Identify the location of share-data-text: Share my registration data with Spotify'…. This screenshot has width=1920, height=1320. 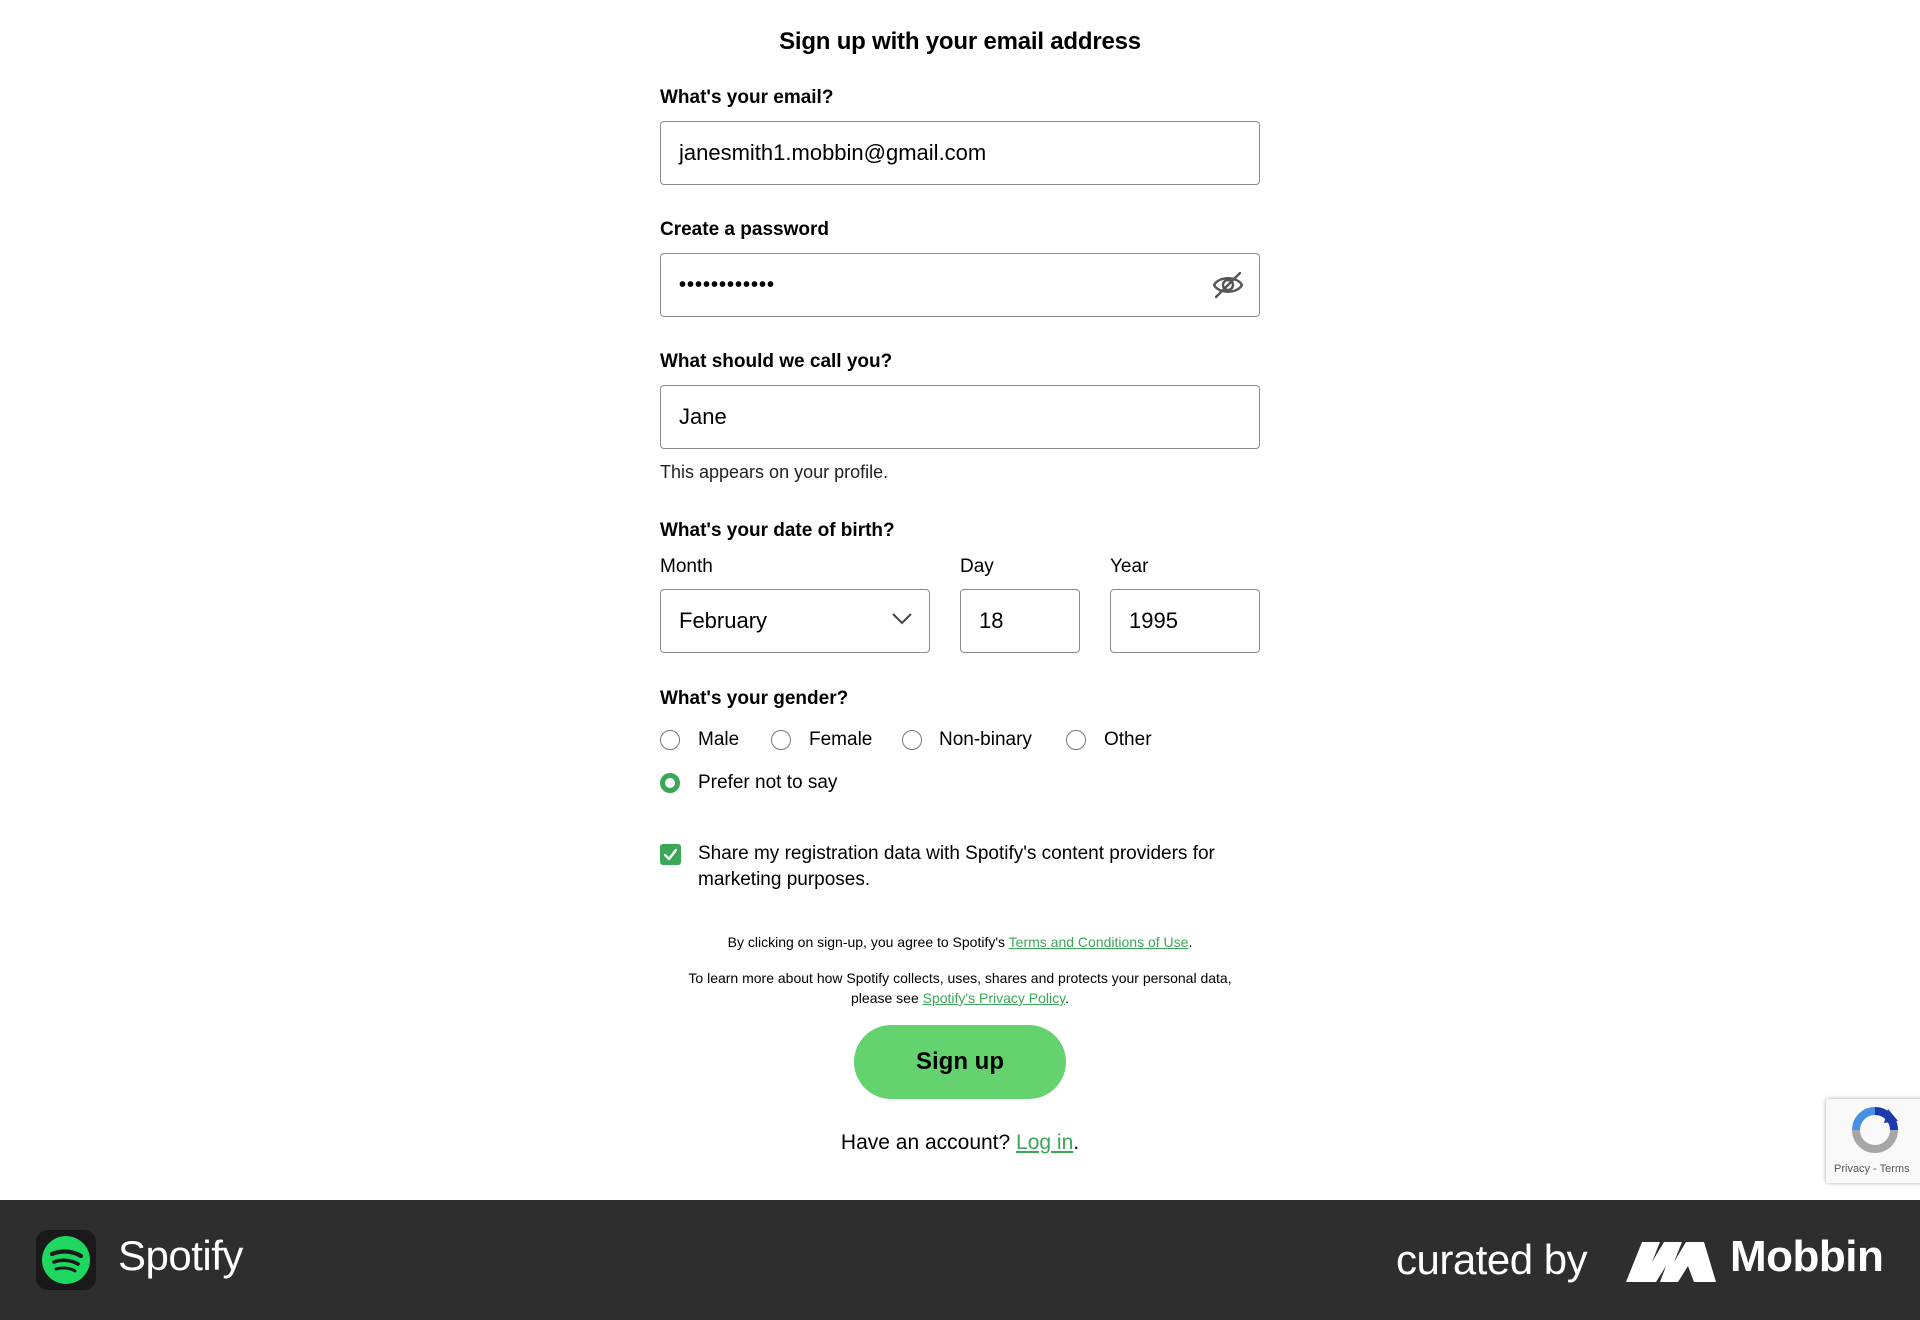
(956, 866).